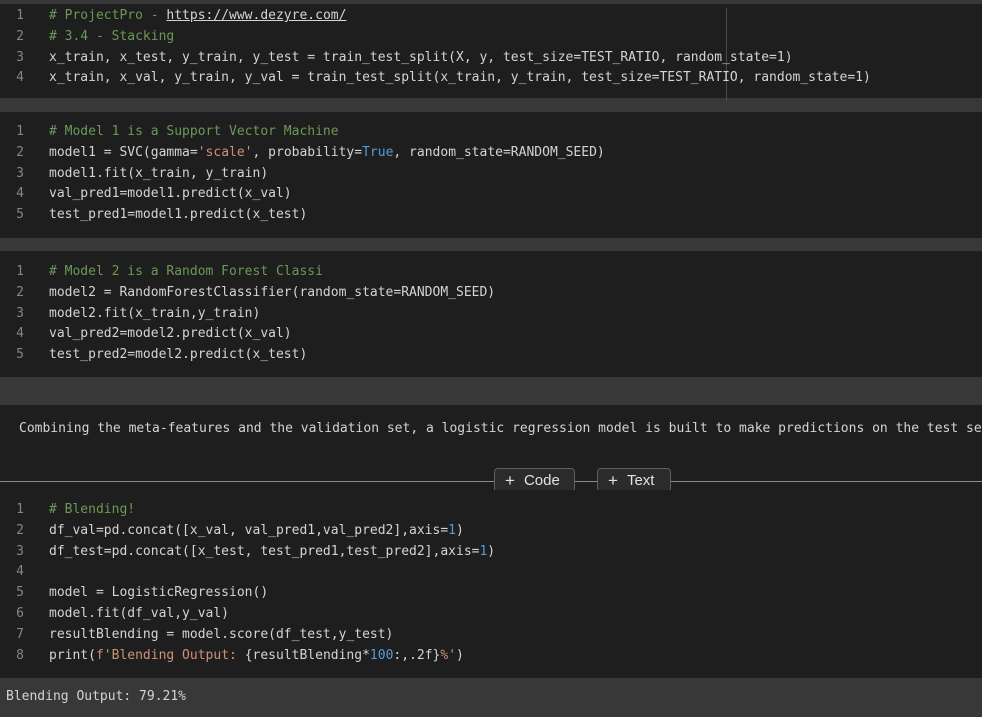 The width and height of the screenshot is (982, 717). Describe the element at coordinates (123, 152) in the screenshot. I see `code-token: model1 = SVC(gamma=` at that location.